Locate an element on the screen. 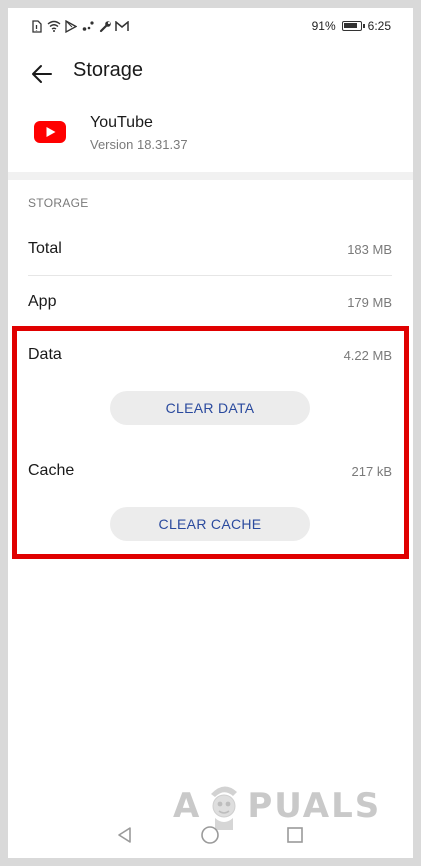 The width and height of the screenshot is (421, 866). nav-back-button is located at coordinates (125, 835).